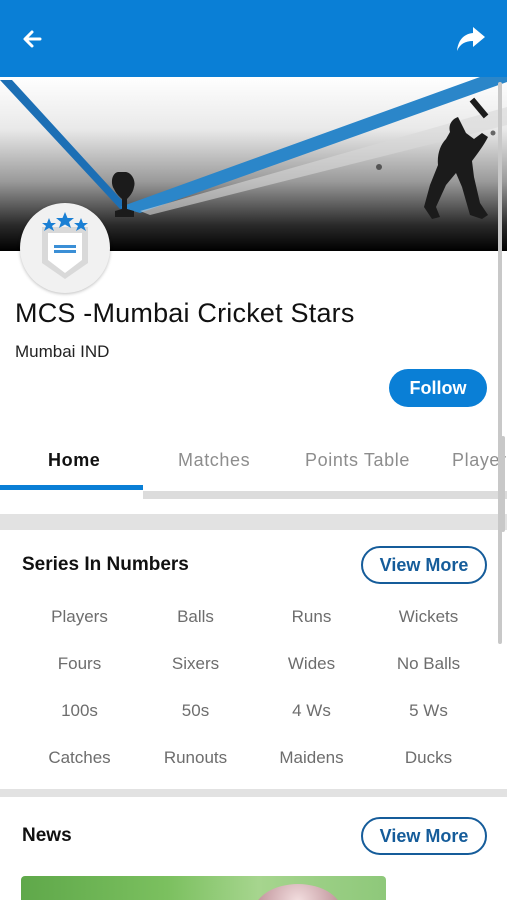  Describe the element at coordinates (79, 664) in the screenshot. I see `stat-fours: Fours` at that location.